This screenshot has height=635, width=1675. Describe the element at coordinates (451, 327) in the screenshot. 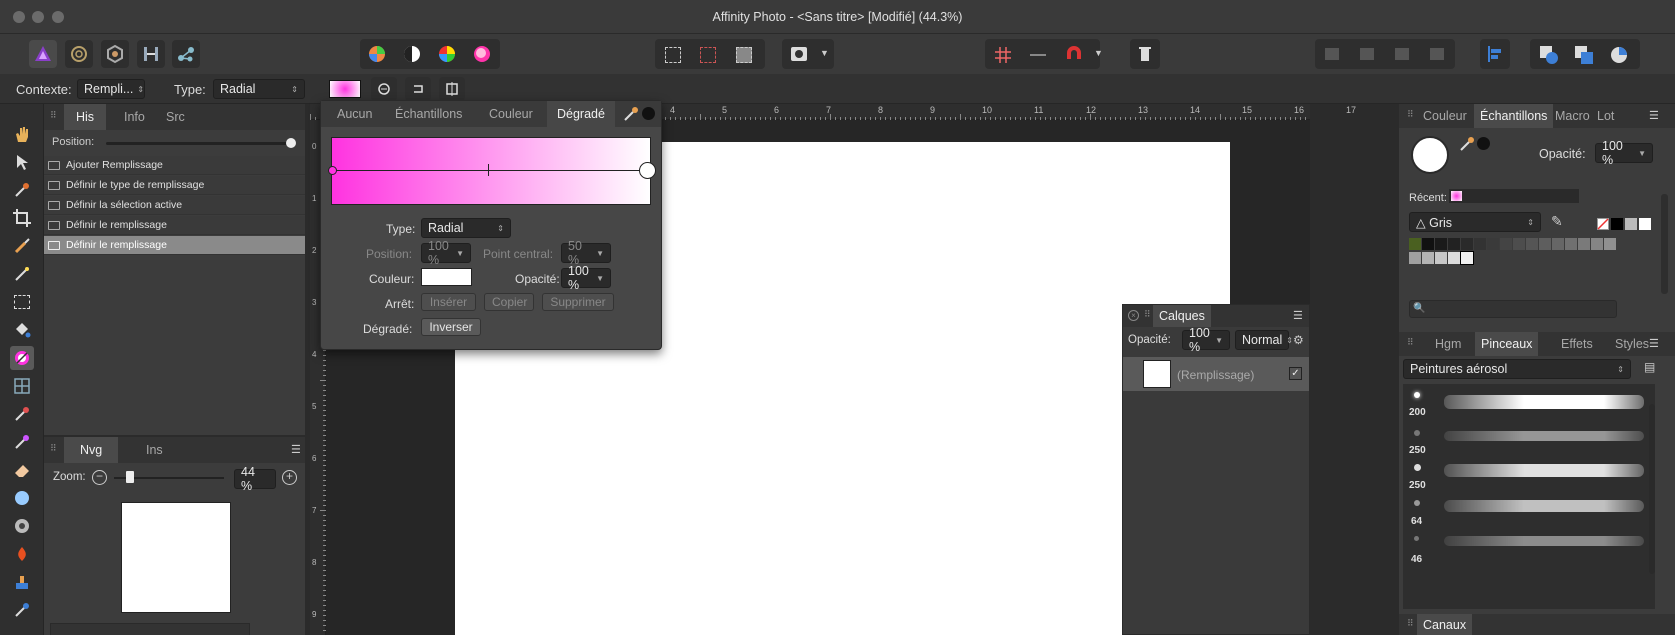

I see `invert-gradient-button: Inverser` at that location.